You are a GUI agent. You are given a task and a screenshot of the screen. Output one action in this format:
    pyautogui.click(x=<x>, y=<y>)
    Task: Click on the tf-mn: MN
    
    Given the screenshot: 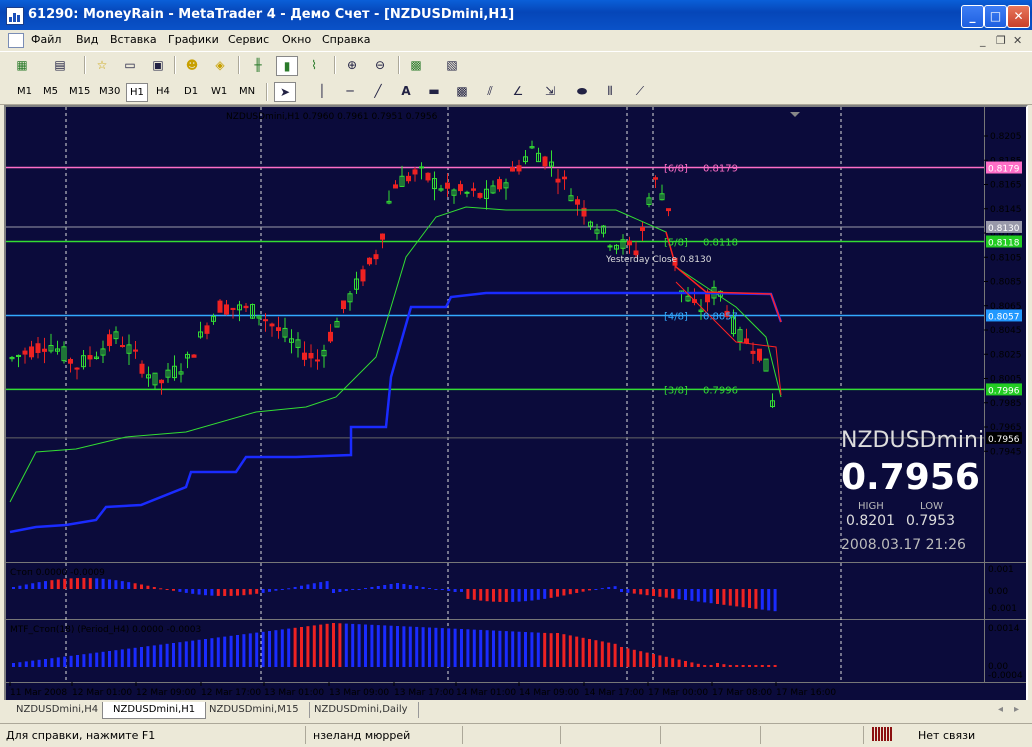 What is the action you would take?
    pyautogui.click(x=247, y=91)
    